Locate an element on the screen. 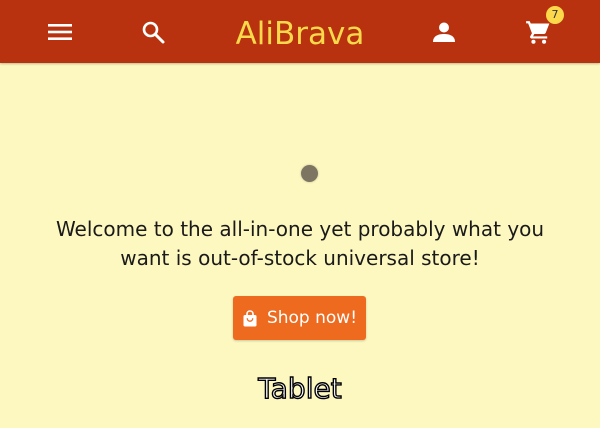 The height and width of the screenshot is (428, 600). app-header: AliBrava 7 is located at coordinates (300, 31).